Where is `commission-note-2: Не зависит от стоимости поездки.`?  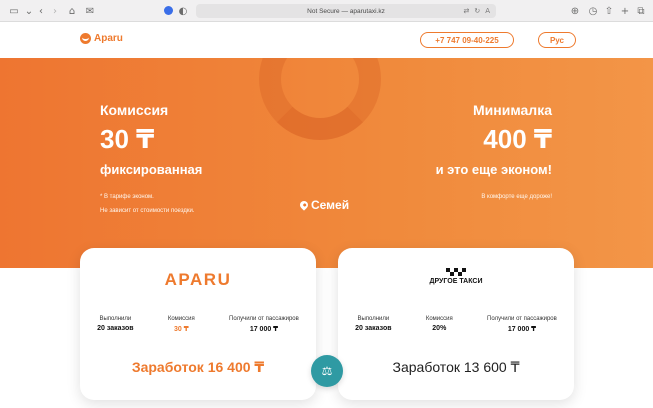 commission-note-2: Не зависит от стоимости поездки. is located at coordinates (147, 211).